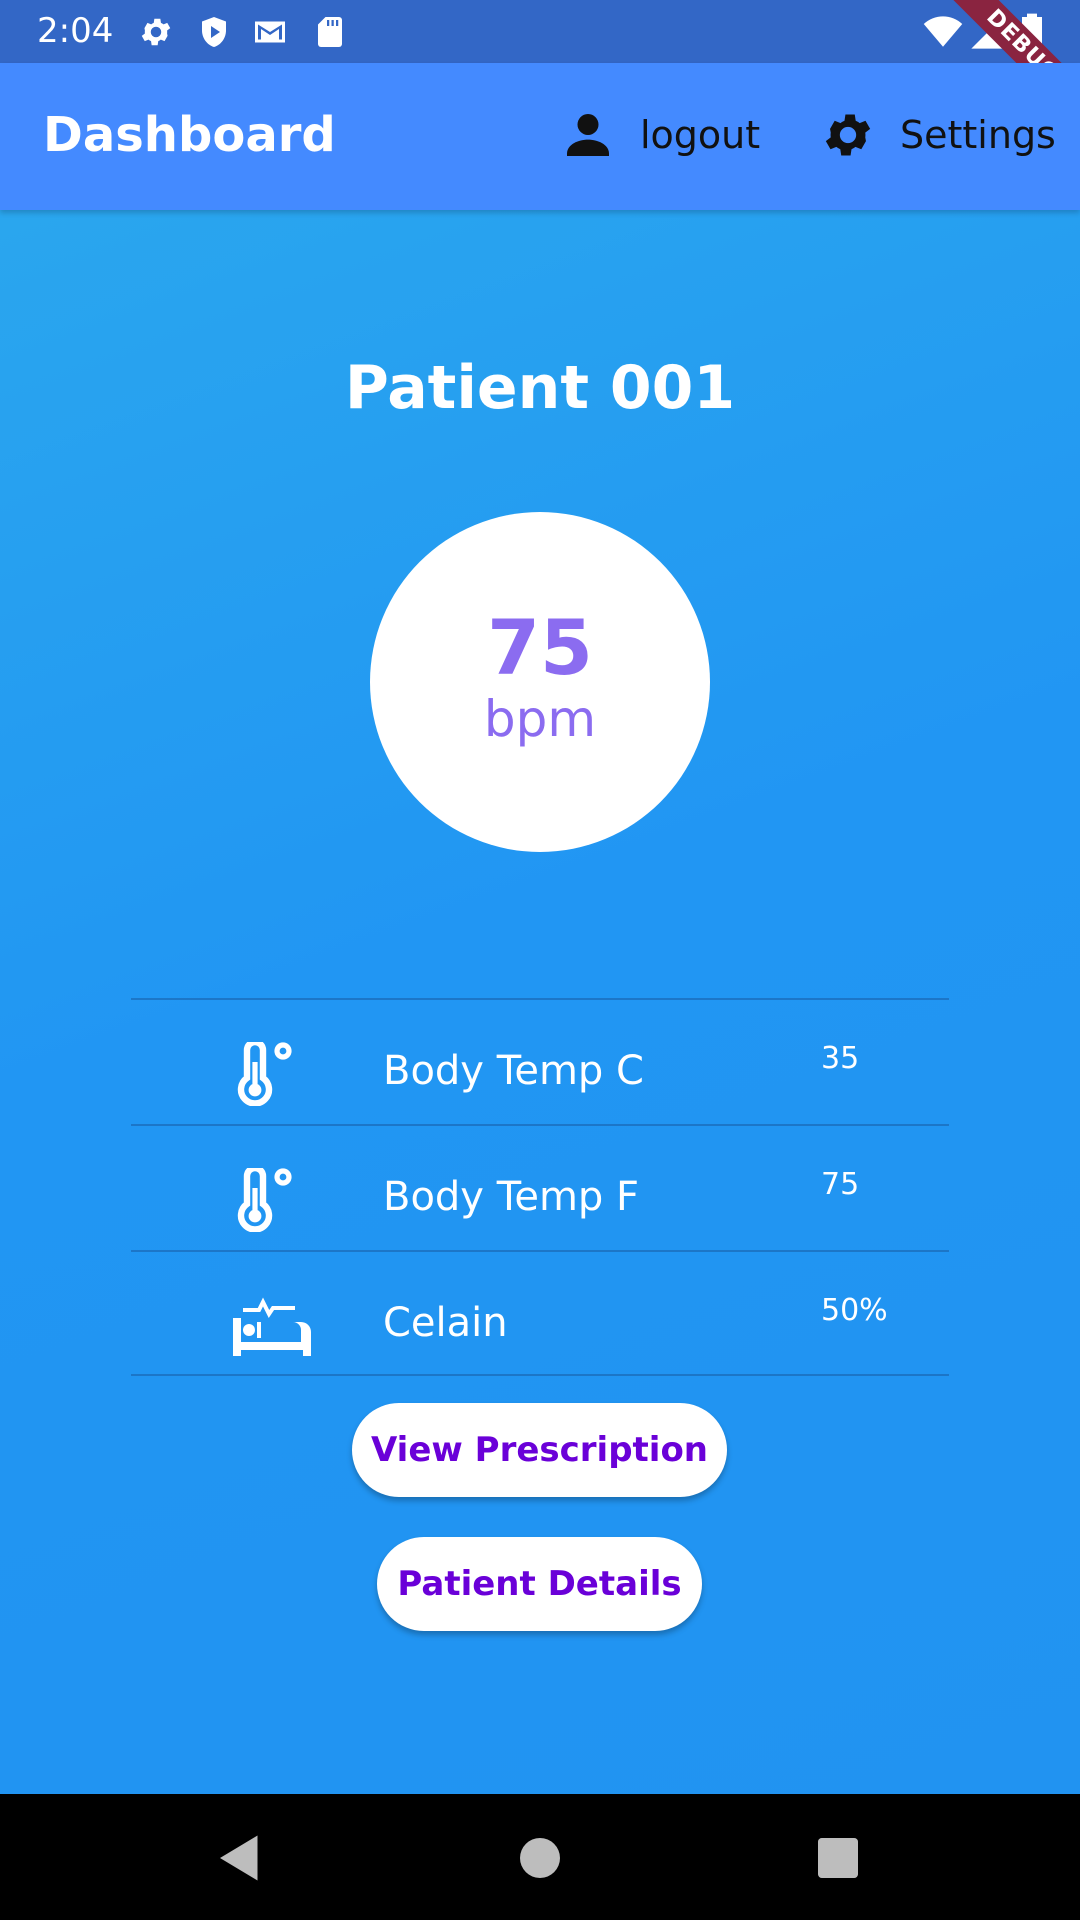 This screenshot has height=1920, width=1080. Describe the element at coordinates (838, 1858) in the screenshot. I see `recents-icon` at that location.